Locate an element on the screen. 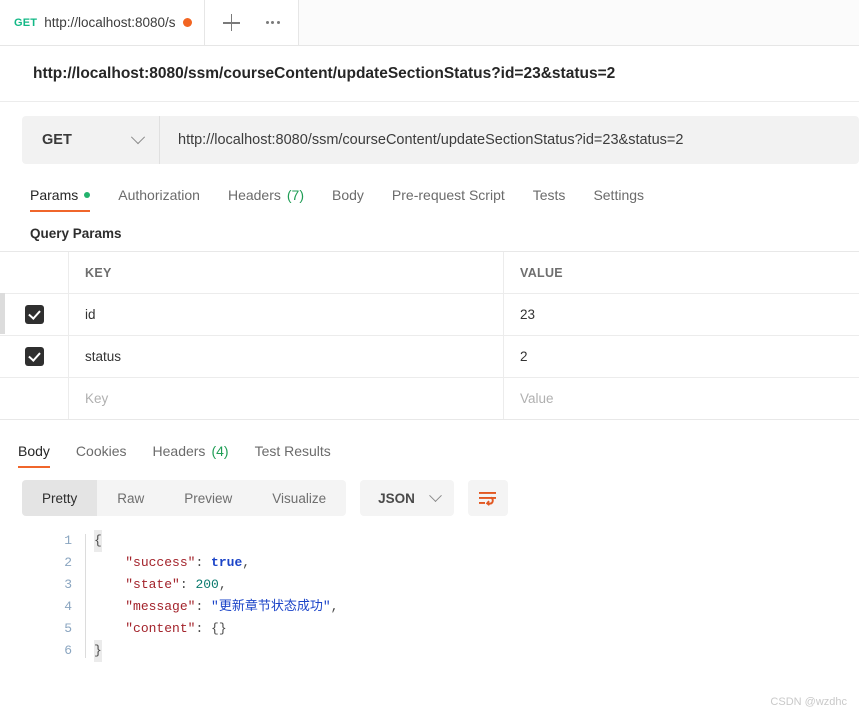 The height and width of the screenshot is (716, 859). tab-pre-request-script: Pre-request Script is located at coordinates (448, 199).